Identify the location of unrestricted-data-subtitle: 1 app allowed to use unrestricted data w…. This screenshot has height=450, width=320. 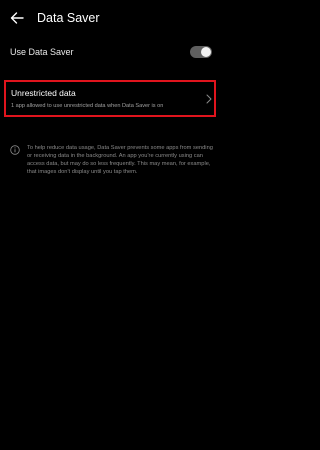
(87, 106).